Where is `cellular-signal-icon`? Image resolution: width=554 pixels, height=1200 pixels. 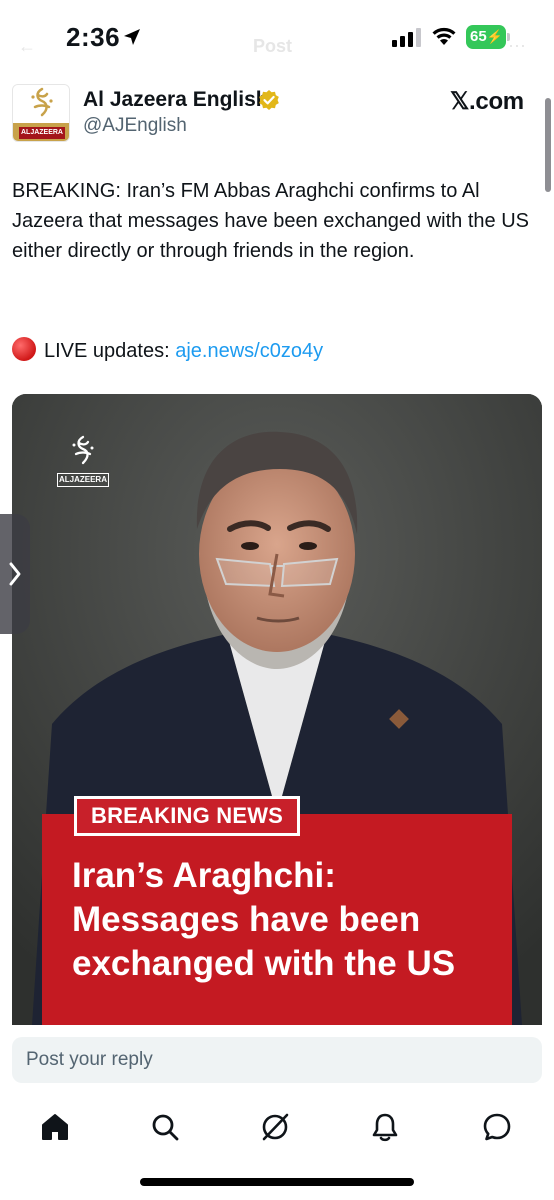 cellular-signal-icon is located at coordinates (406, 37).